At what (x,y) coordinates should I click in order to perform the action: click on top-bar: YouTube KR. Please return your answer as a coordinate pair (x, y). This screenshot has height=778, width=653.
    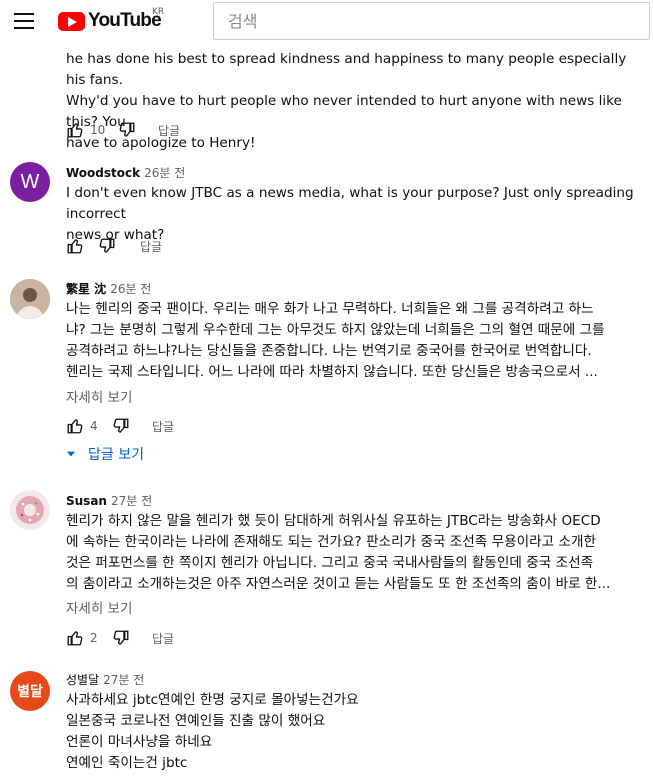
    Looking at the image, I should click on (326, 24).